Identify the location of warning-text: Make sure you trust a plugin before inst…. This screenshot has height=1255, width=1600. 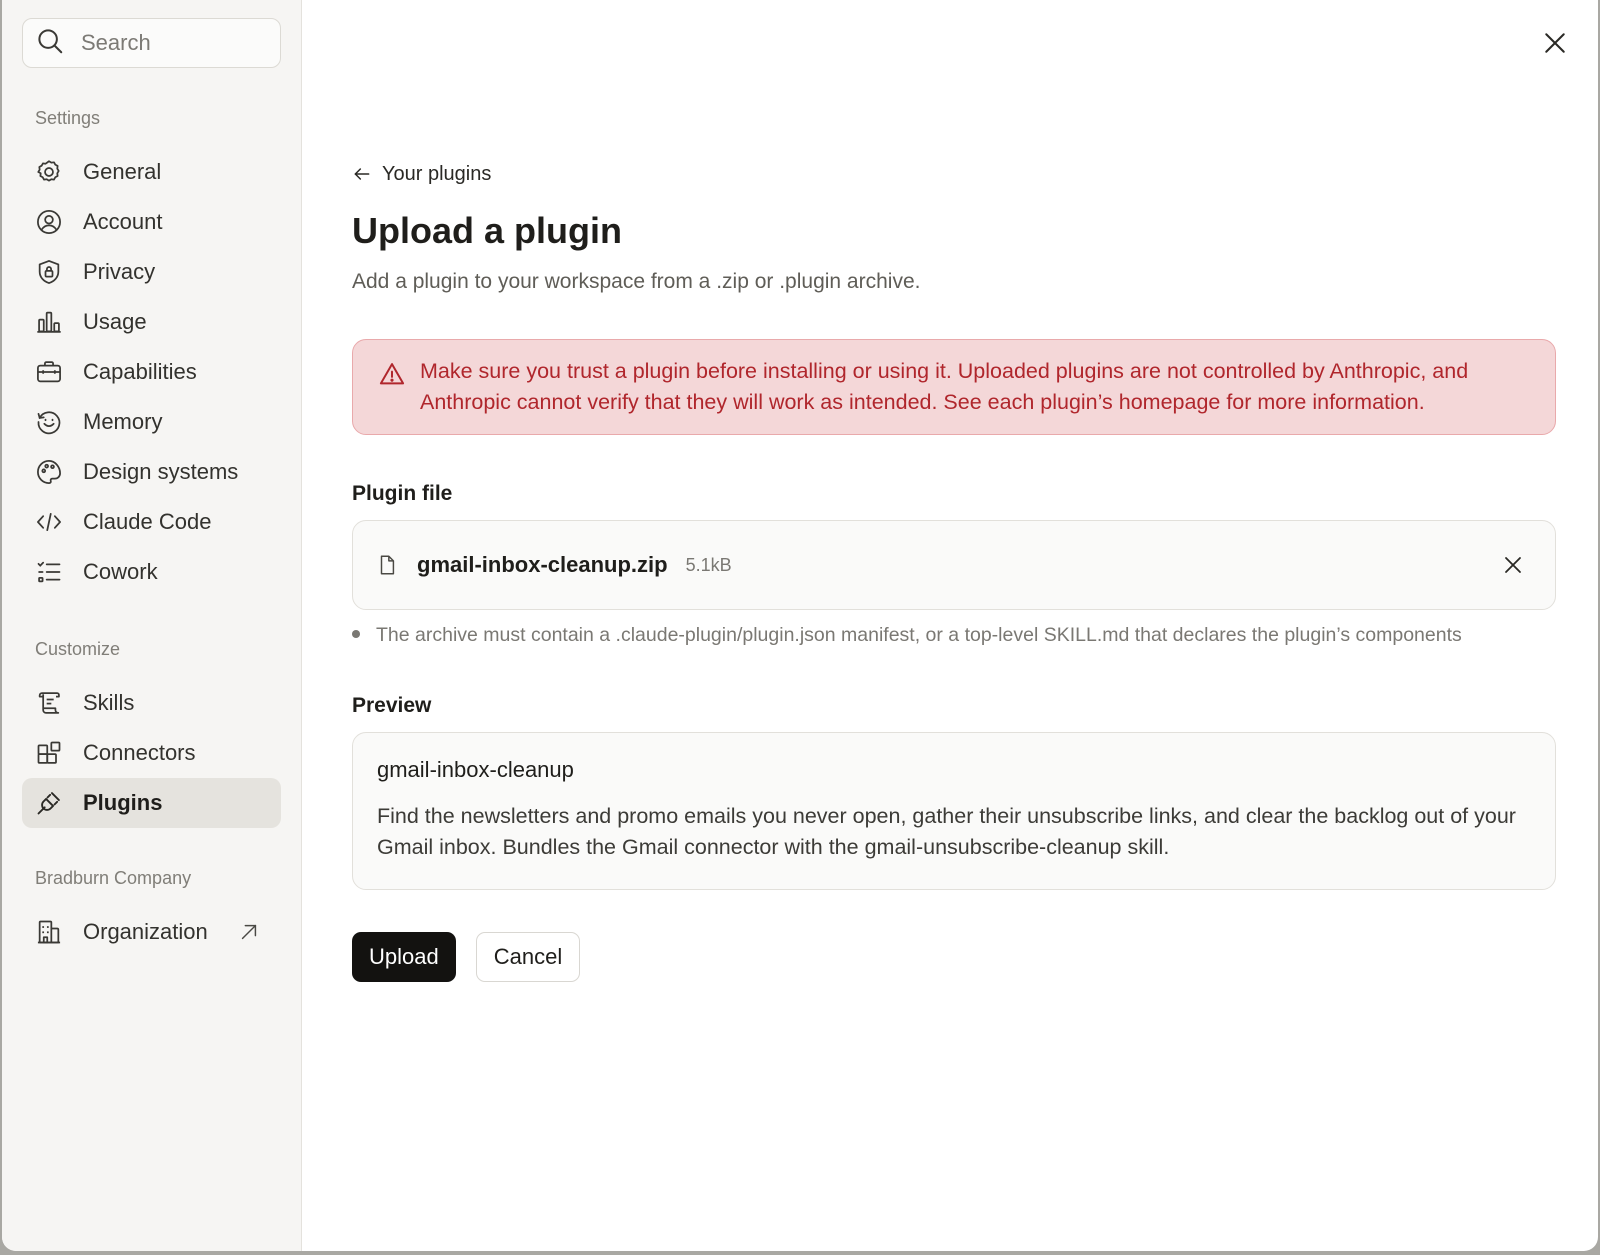
(944, 386).